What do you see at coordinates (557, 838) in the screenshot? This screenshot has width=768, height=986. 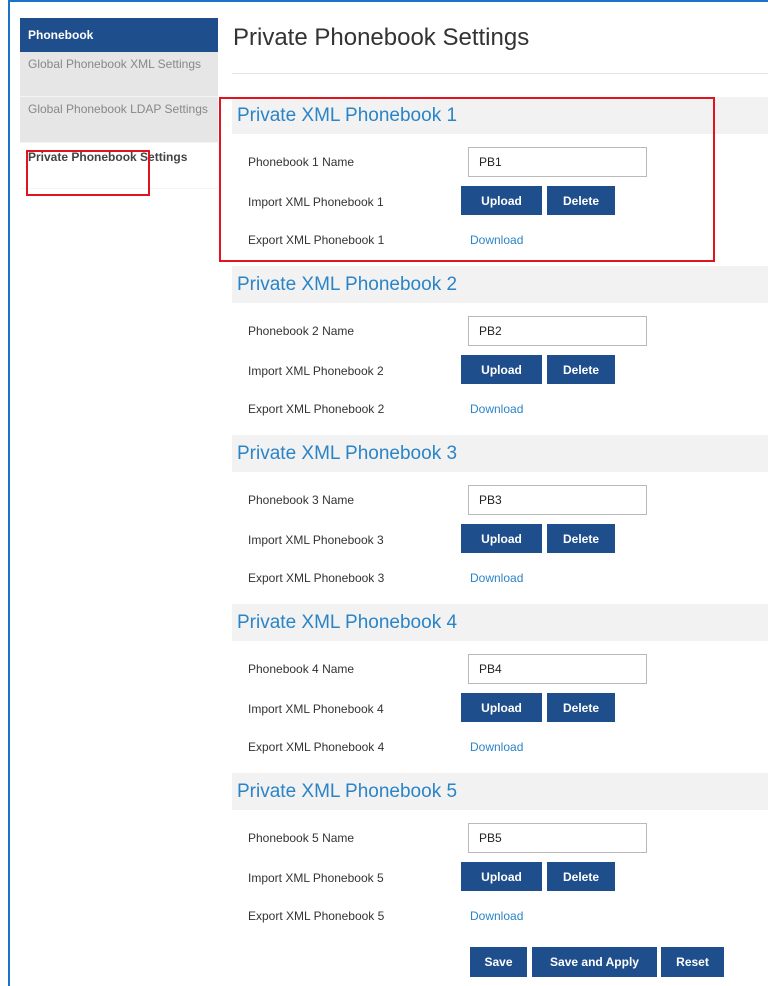 I see `phonebook-5-name-input` at bounding box center [557, 838].